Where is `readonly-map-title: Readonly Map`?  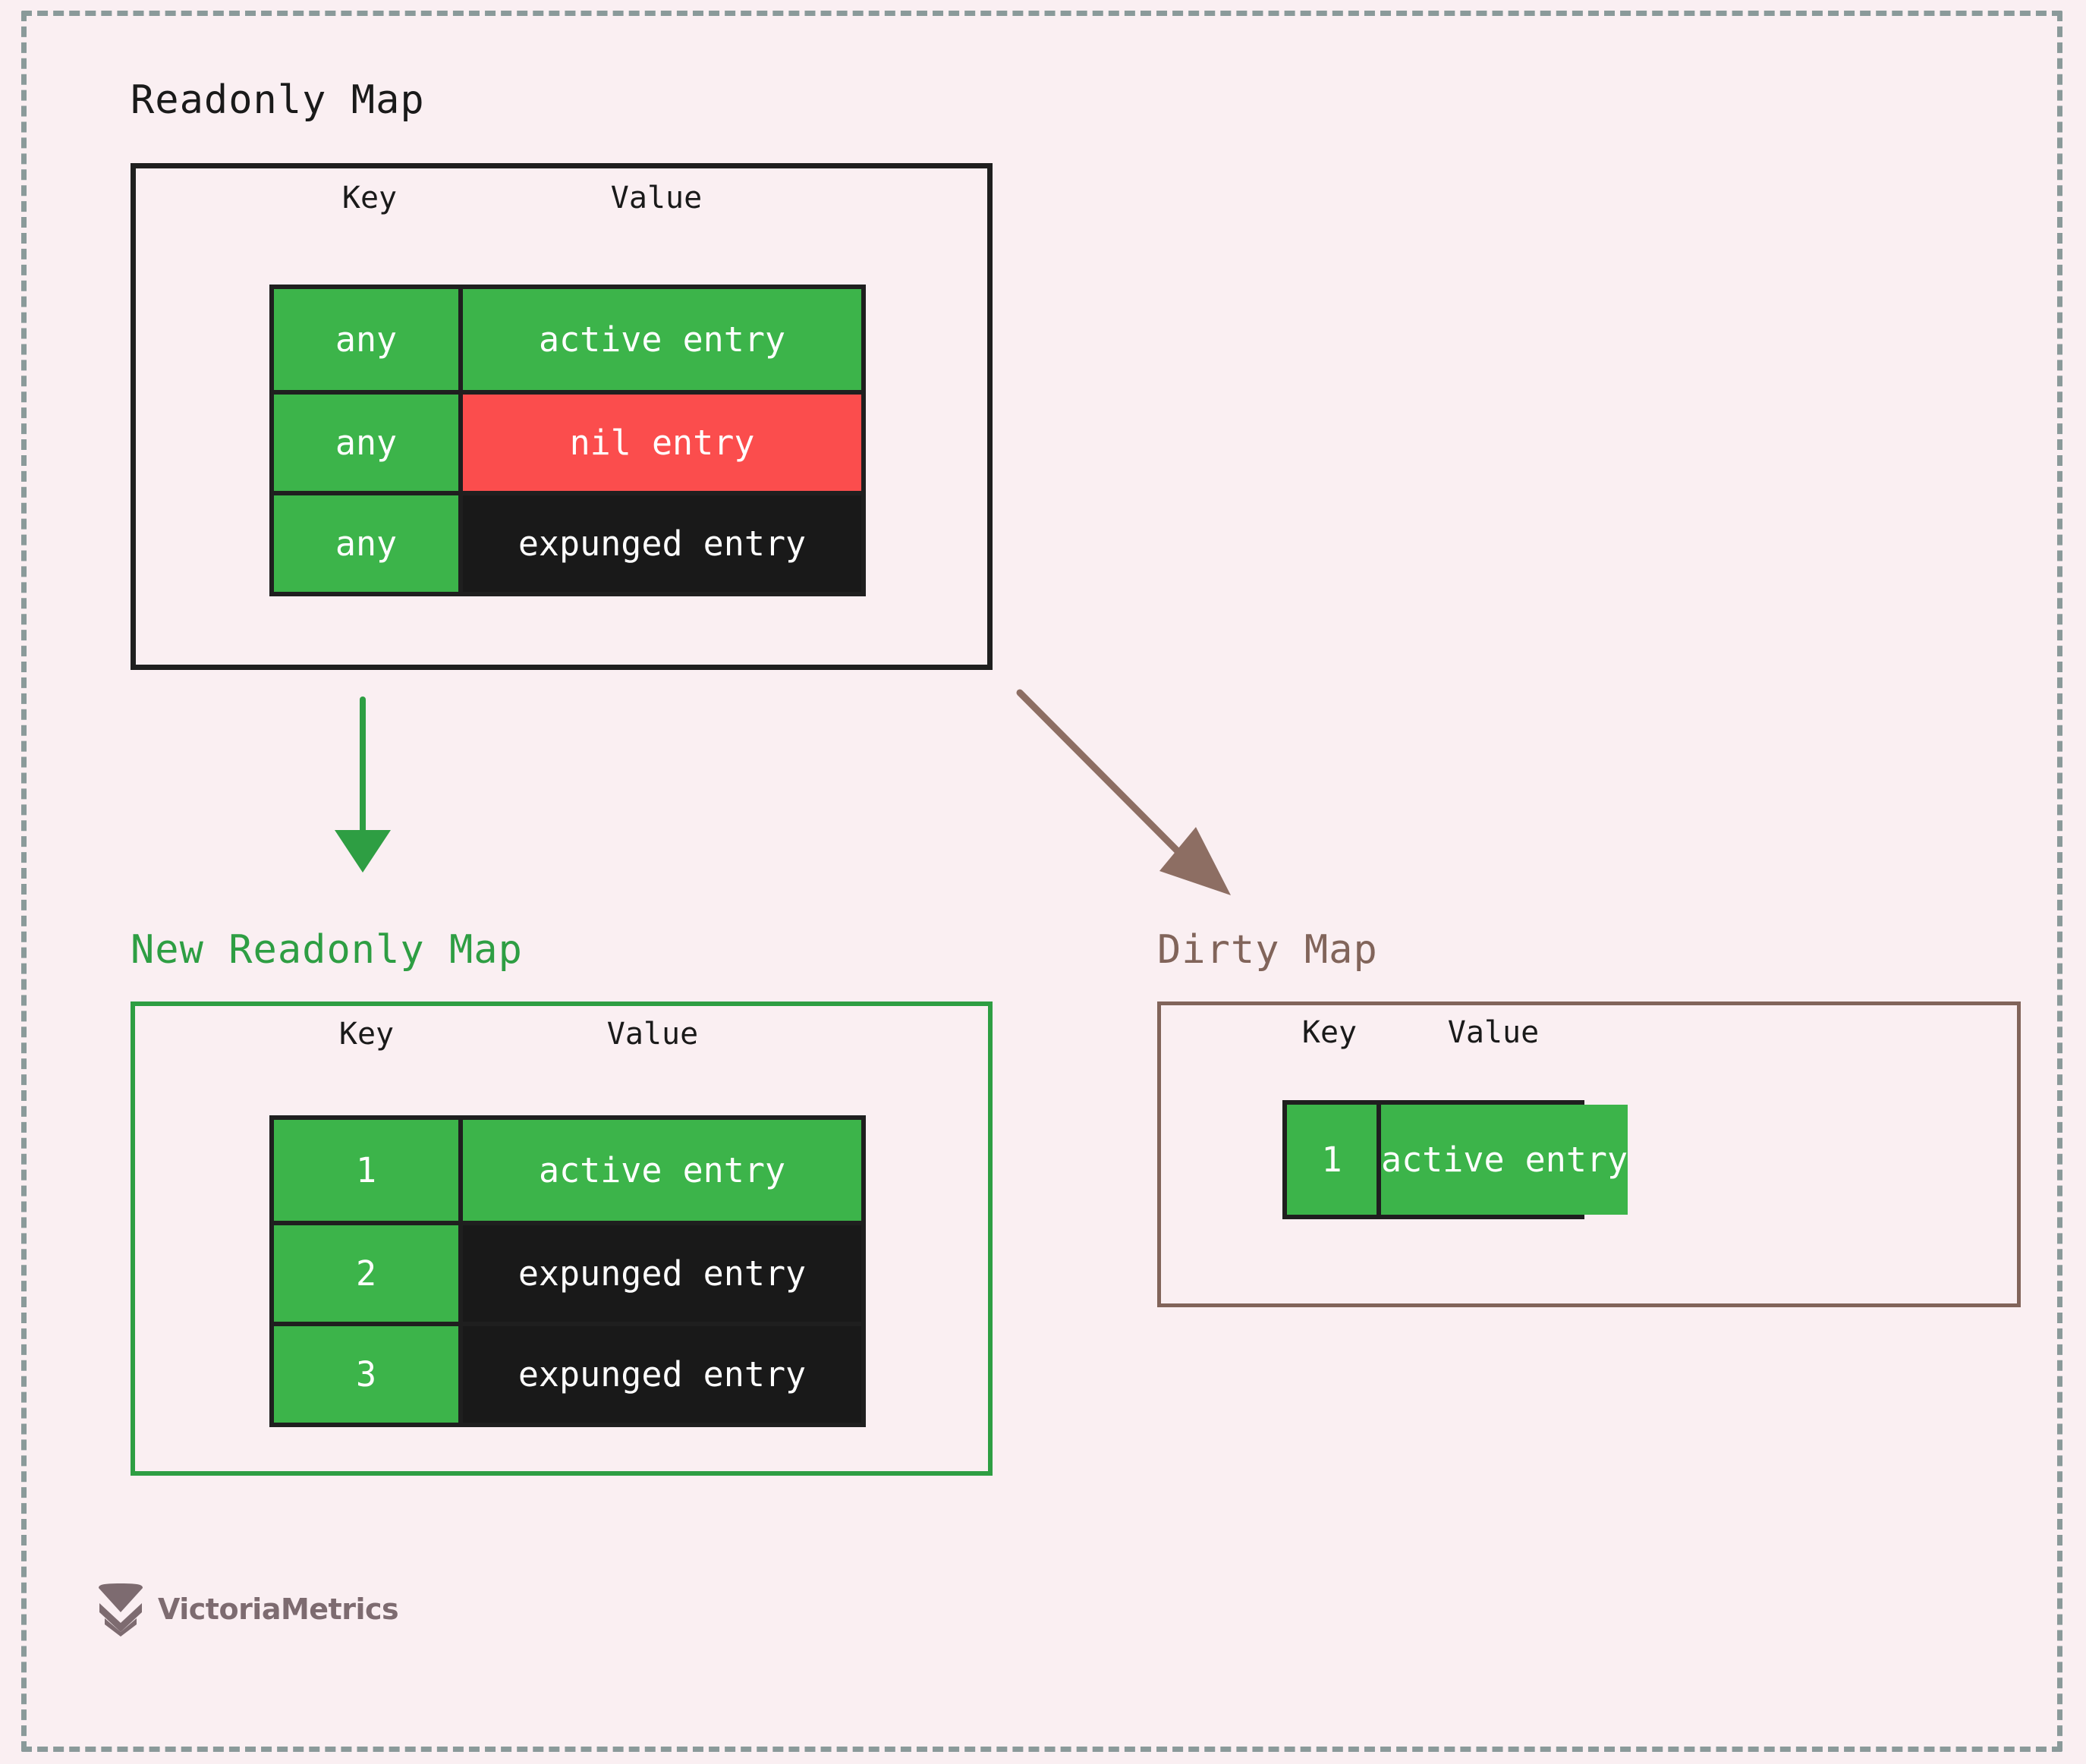 readonly-map-title: Readonly Map is located at coordinates (278, 100).